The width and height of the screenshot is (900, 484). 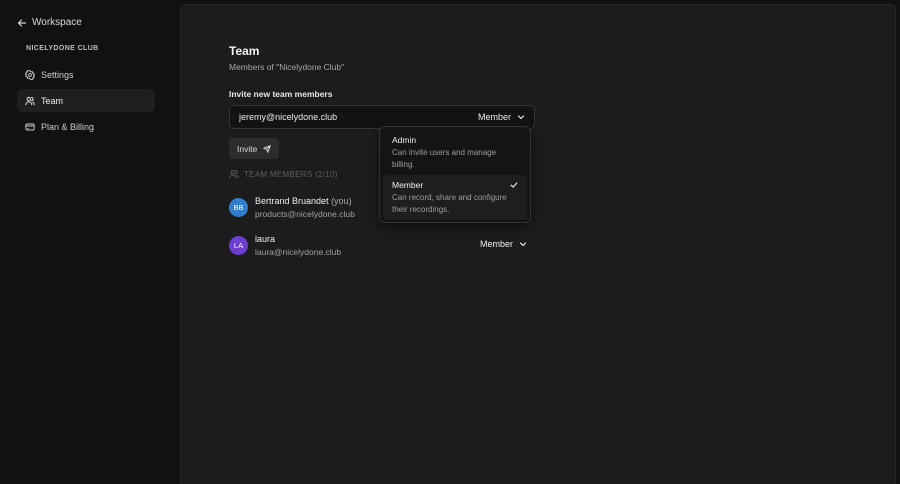 What do you see at coordinates (247, 148) in the screenshot?
I see `invite-button-label: Invite` at bounding box center [247, 148].